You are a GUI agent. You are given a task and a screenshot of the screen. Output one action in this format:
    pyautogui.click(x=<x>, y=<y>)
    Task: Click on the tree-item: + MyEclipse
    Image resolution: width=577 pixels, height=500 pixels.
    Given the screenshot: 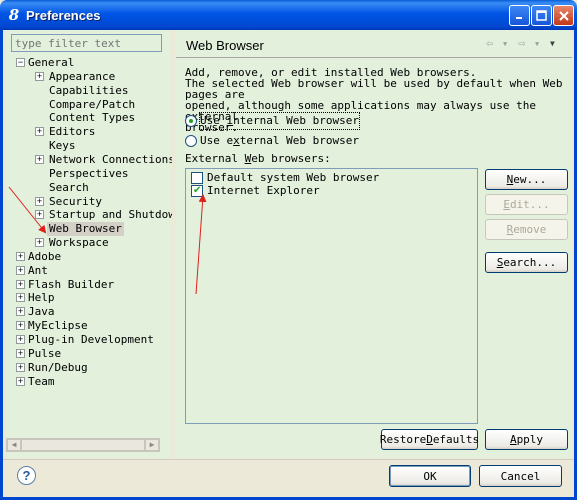 What is the action you would take?
    pyautogui.click(x=88, y=326)
    